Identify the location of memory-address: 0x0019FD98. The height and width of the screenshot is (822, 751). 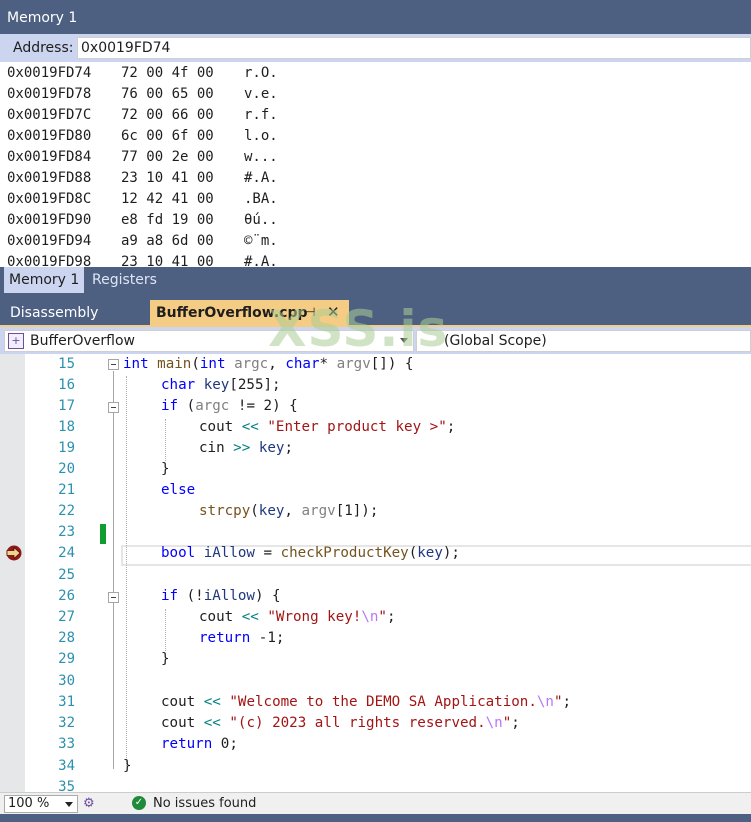
(49, 260).